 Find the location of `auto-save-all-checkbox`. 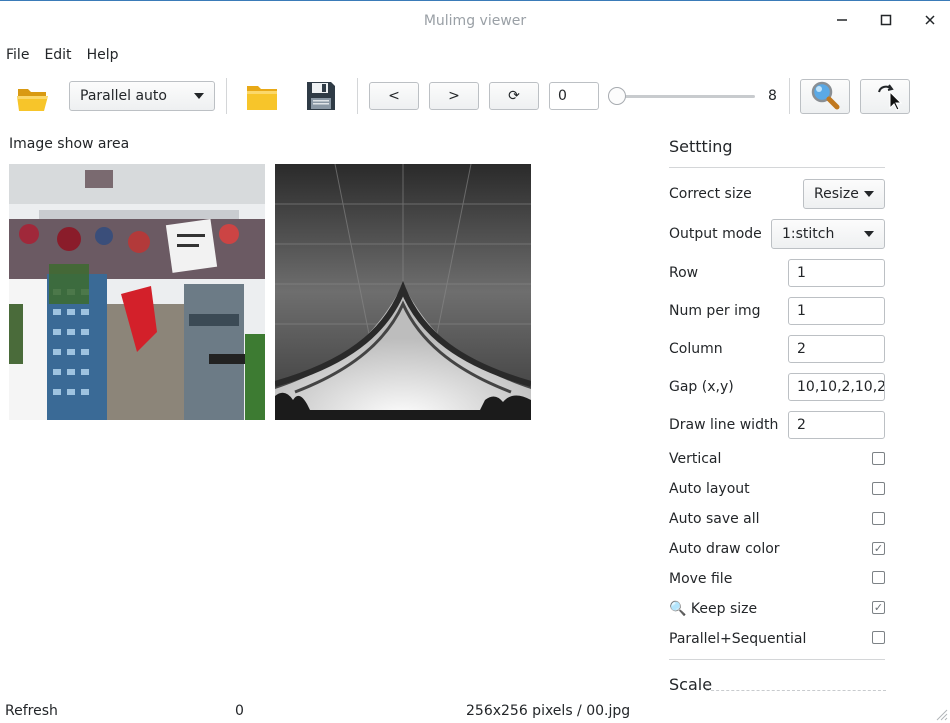

auto-save-all-checkbox is located at coordinates (878, 518).